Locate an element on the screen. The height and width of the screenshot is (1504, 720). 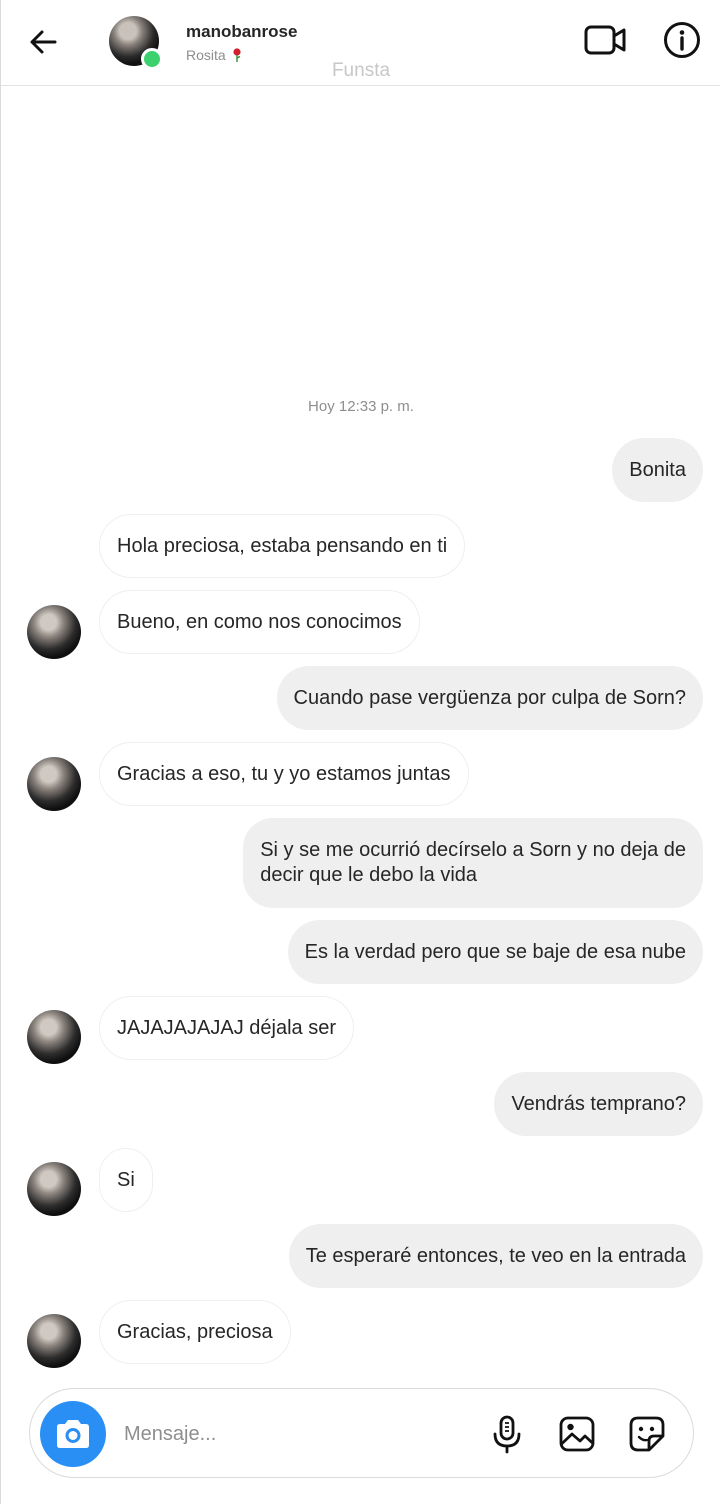
watermark-text: Funsta is located at coordinates (361, 70).